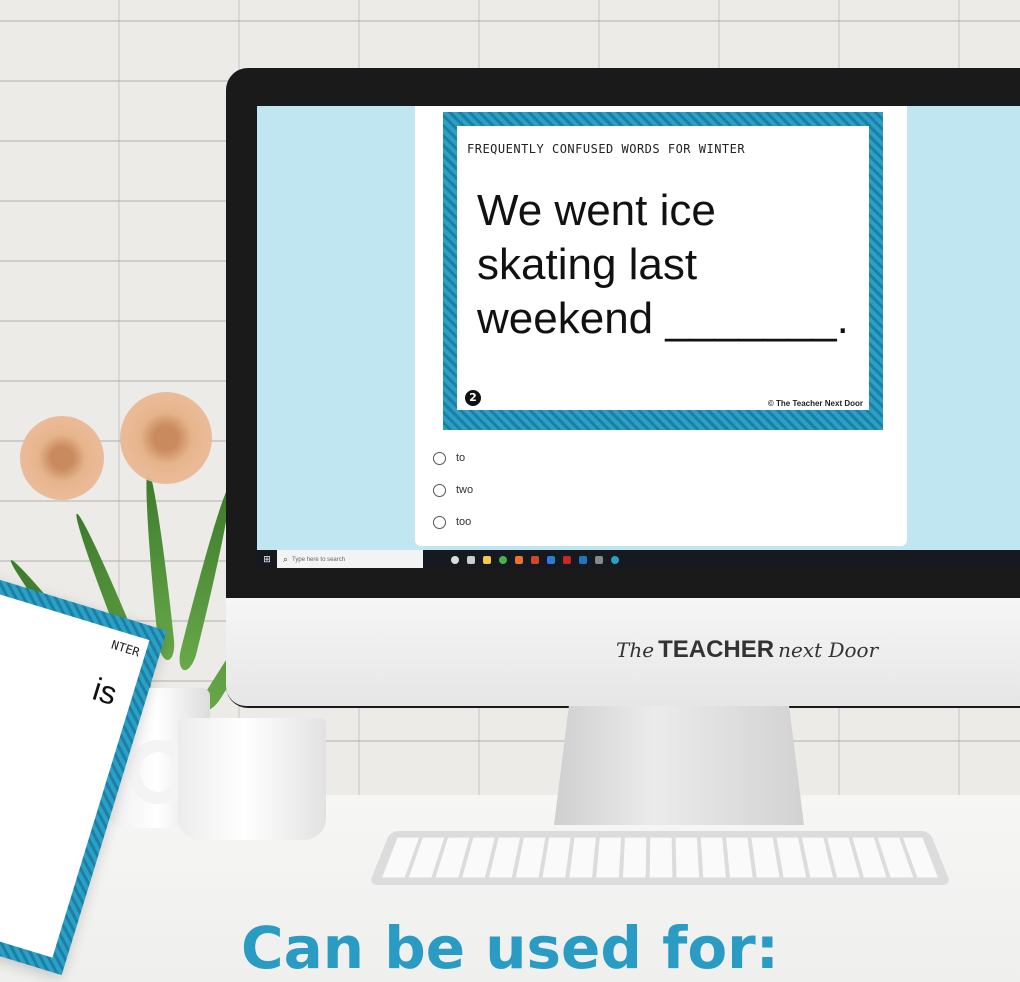  What do you see at coordinates (635, 650) in the screenshot?
I see `brand-logo-script: The` at bounding box center [635, 650].